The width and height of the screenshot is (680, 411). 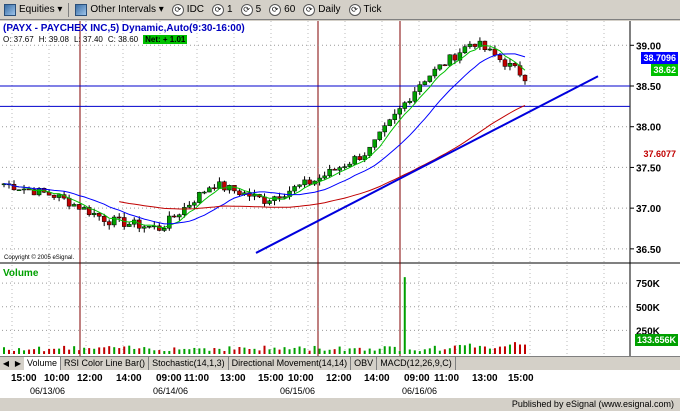 I want to click on low-value: L: 37.40, so click(x=88, y=39).